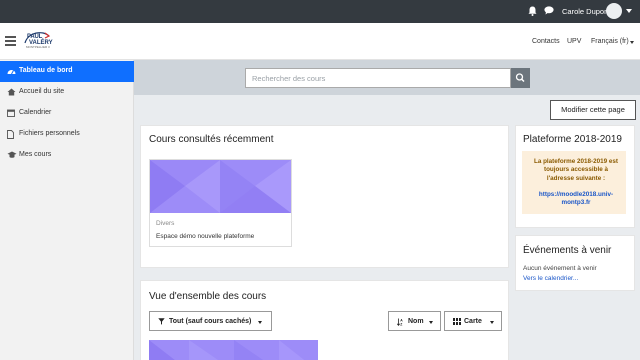 This screenshot has width=640, height=360. Describe the element at coordinates (165, 223) in the screenshot. I see `course-category: Divers` at that location.